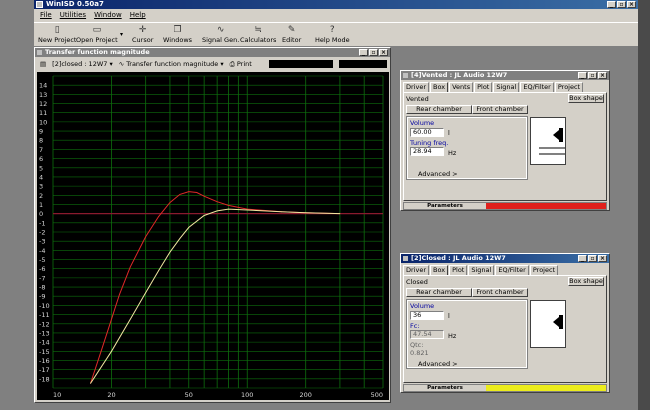  Describe the element at coordinates (97, 40) in the screenshot. I see `open-project-label: Open Project` at that location.